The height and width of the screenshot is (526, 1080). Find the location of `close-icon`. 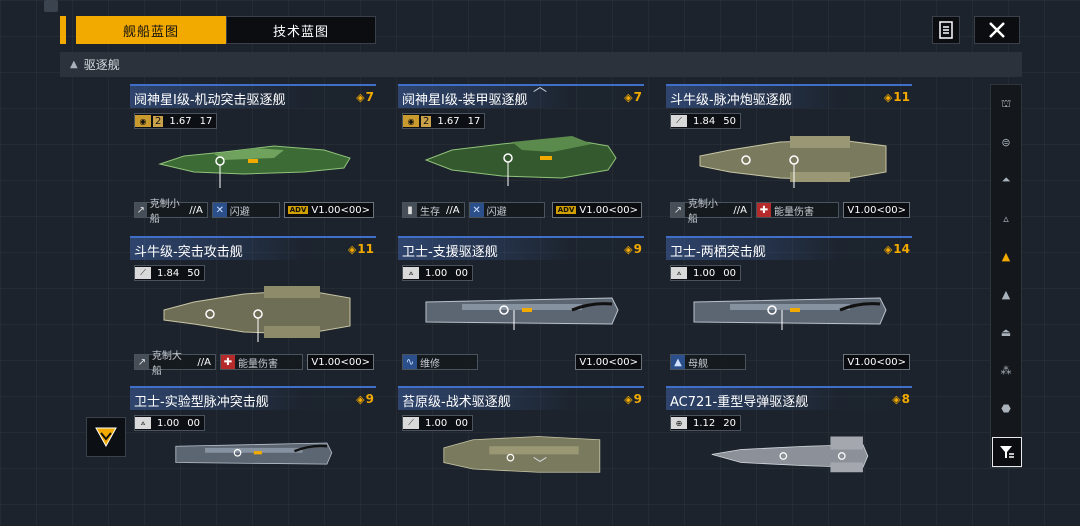

close-icon is located at coordinates (997, 30).